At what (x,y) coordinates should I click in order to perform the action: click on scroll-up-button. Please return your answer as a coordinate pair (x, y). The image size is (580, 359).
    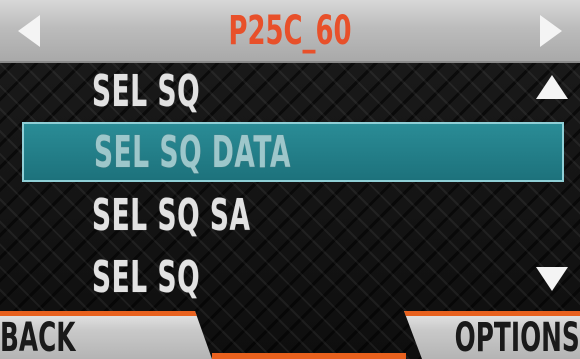
    Looking at the image, I should click on (552, 87).